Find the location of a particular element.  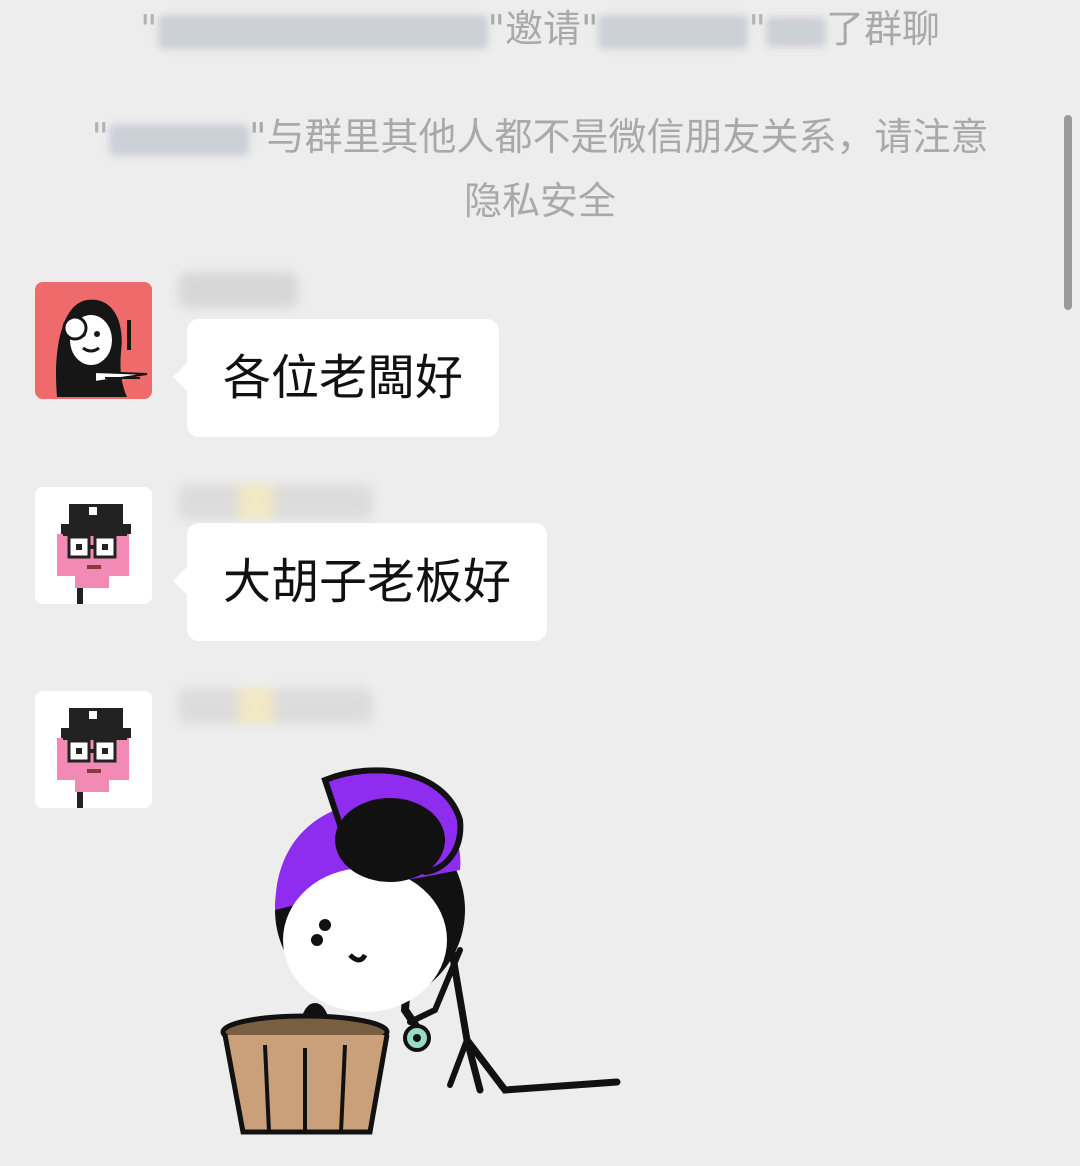

stick-figure-icon is located at coordinates (420, 951).